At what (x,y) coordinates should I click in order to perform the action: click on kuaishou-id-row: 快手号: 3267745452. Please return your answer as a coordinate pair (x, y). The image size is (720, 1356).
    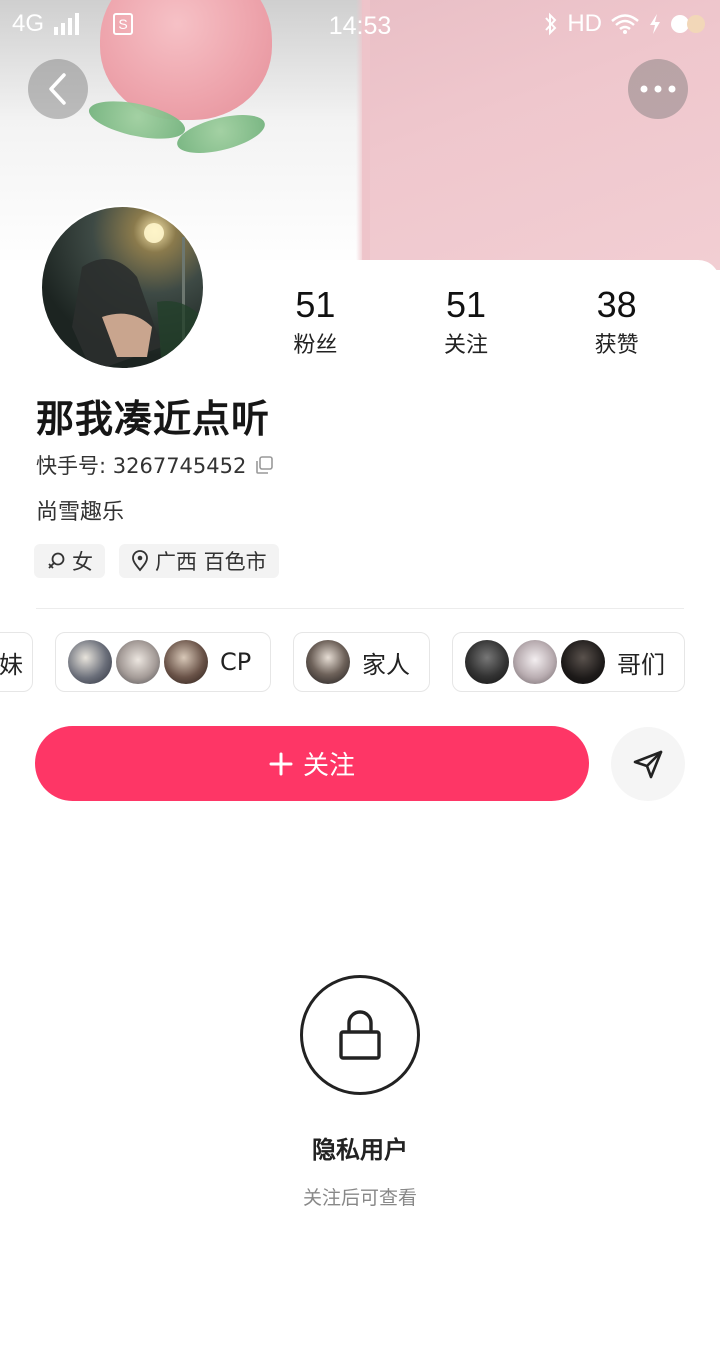
    Looking at the image, I should click on (155, 465).